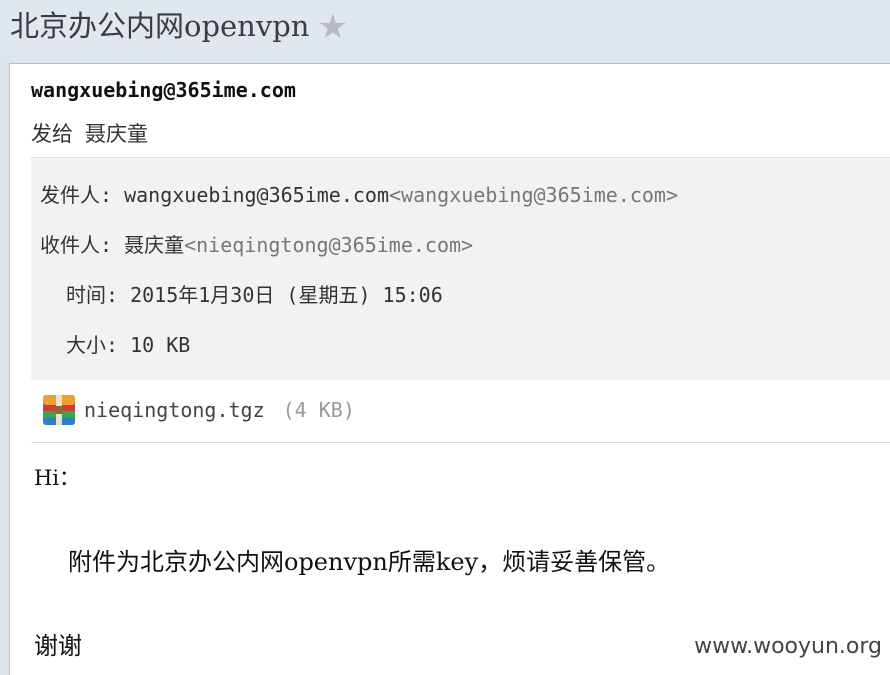 Image resolution: width=890 pixels, height=675 pixels. Describe the element at coordinates (70, 245) in the screenshot. I see `to-label: 收件人` at that location.